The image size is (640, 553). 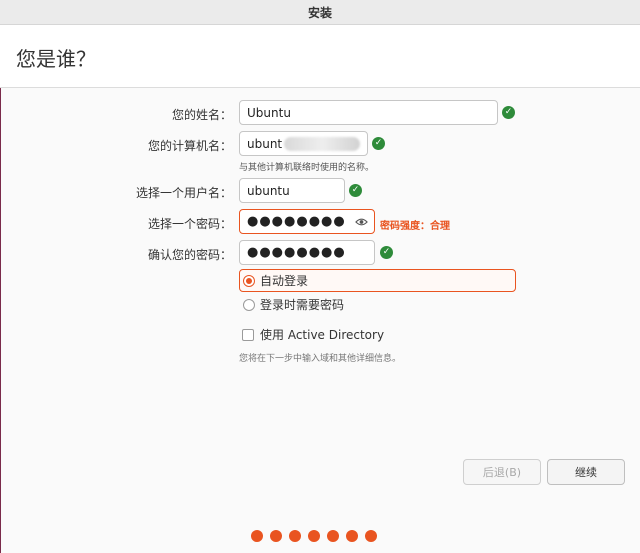 What do you see at coordinates (320, 56) in the screenshot?
I see `page-header: 您是谁？` at bounding box center [320, 56].